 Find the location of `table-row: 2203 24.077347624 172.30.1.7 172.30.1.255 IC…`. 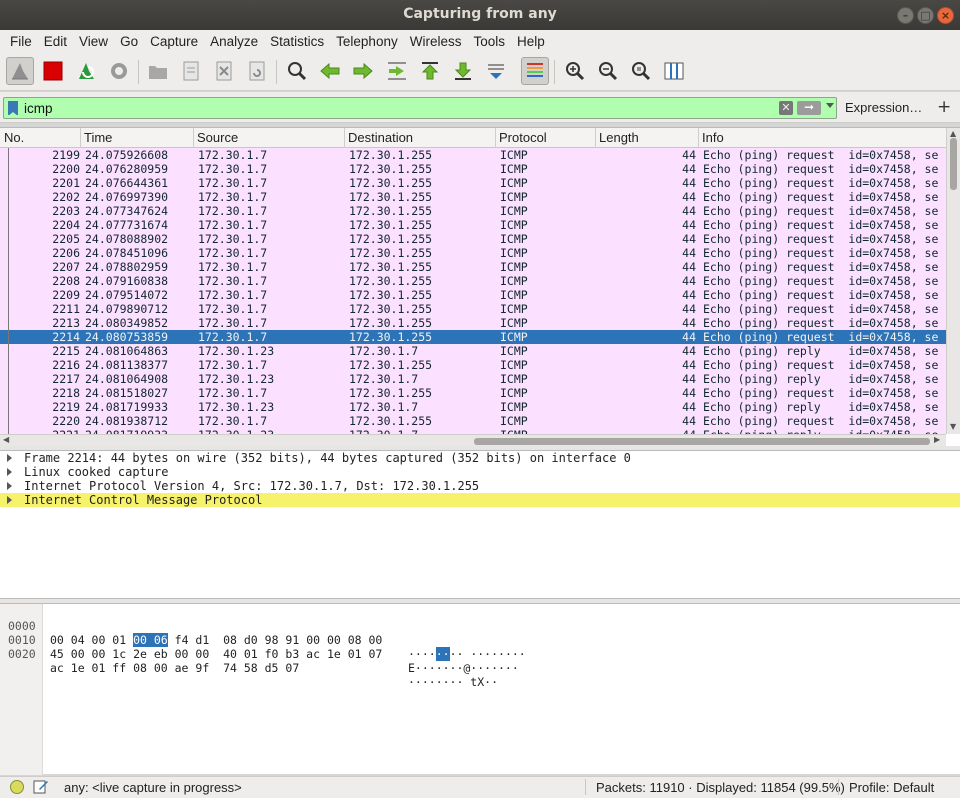

table-row: 2203 24.077347624 172.30.1.7 172.30.1.255 IC… is located at coordinates (473, 211).